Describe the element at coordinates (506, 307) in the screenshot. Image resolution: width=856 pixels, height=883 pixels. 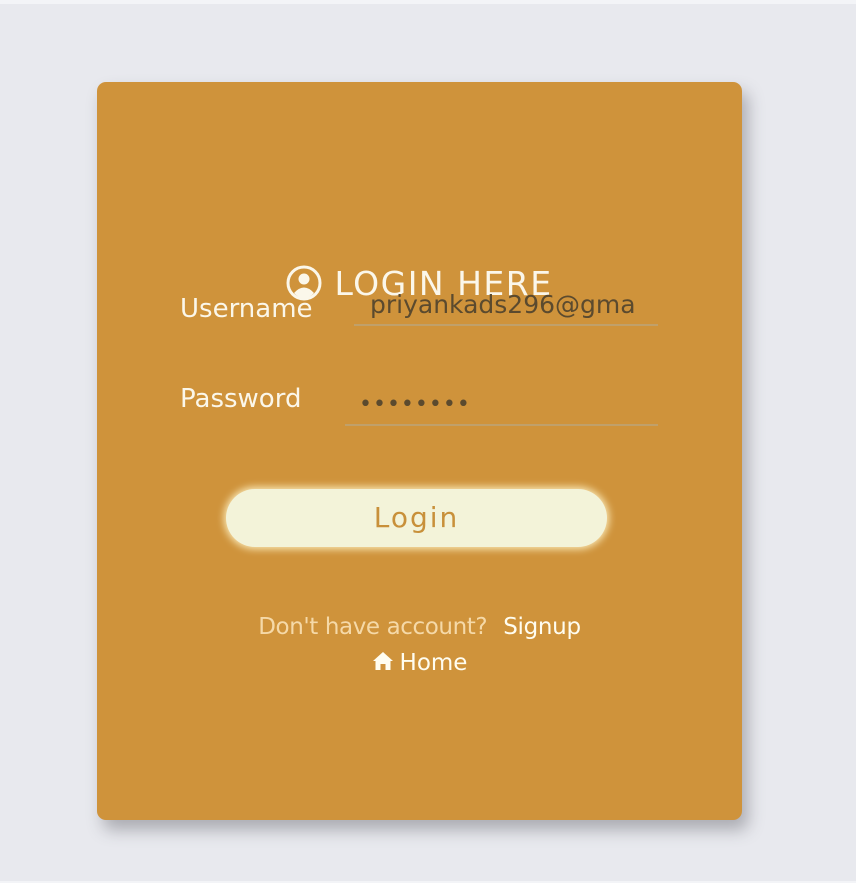
I see `username-input: priyankads296@gma` at that location.